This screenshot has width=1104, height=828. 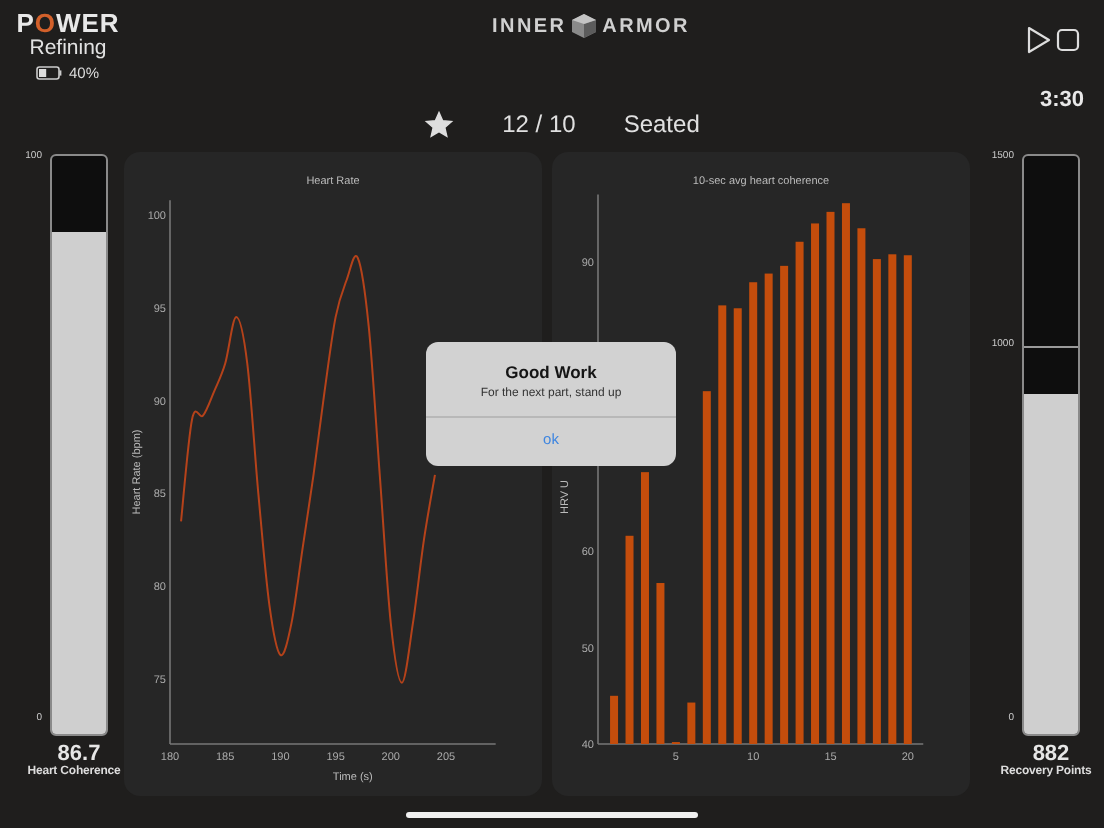 I want to click on mode-label: Refining, so click(x=68, y=48).